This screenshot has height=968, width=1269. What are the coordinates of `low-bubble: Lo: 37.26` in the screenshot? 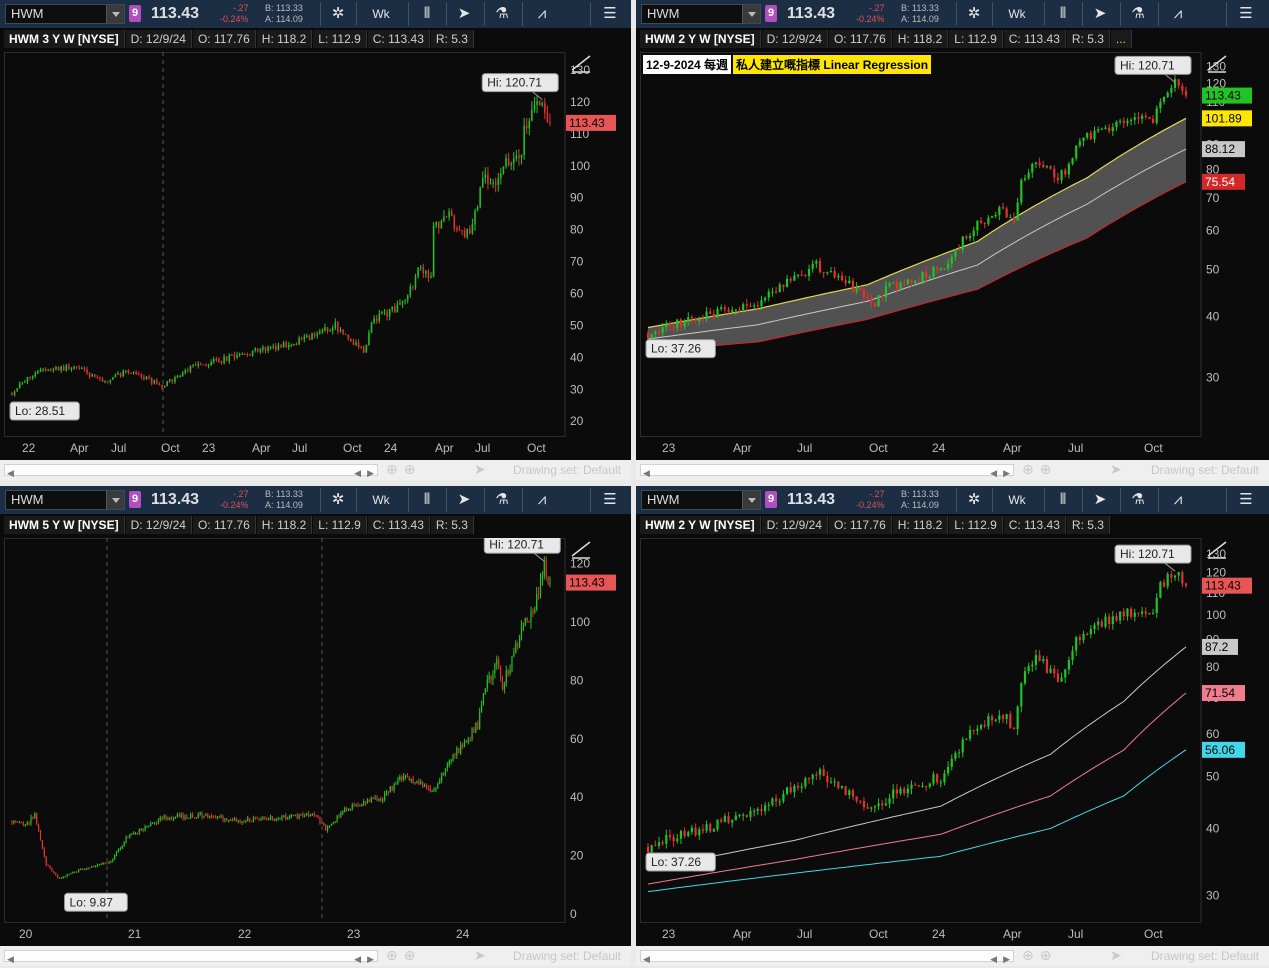 It's located at (676, 862).